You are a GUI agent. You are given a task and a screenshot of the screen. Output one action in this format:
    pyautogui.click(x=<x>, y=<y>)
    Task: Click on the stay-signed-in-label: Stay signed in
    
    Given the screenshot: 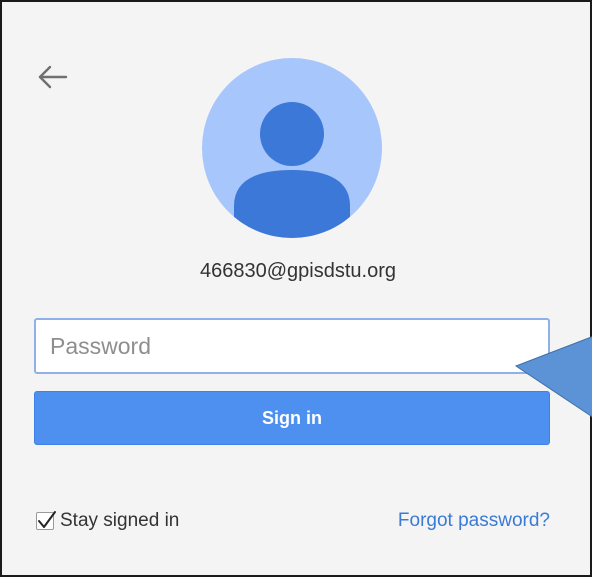 What is the action you would take?
    pyautogui.click(x=120, y=520)
    